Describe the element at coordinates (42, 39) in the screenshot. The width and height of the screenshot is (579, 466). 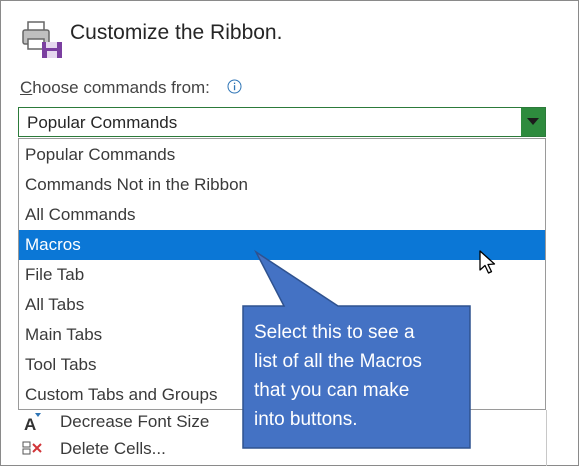
I see `ribbon-customize-icon` at that location.